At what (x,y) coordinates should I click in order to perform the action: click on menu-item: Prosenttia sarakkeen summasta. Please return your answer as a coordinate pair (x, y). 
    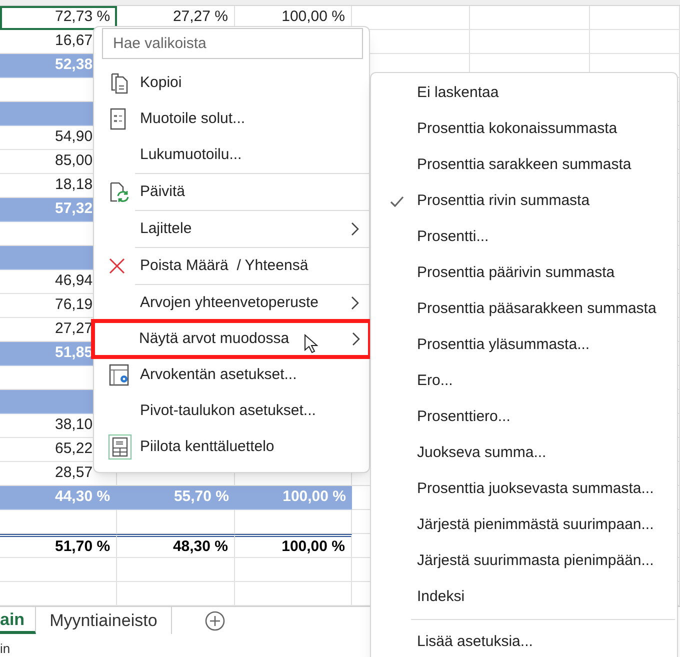
    Looking at the image, I should click on (524, 165).